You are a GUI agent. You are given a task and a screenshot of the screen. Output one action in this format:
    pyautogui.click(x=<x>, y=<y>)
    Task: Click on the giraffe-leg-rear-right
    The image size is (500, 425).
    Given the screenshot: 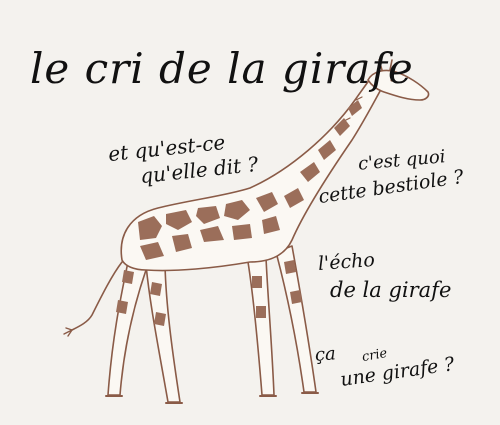 What is the action you would take?
    pyautogui.click(x=163, y=333)
    